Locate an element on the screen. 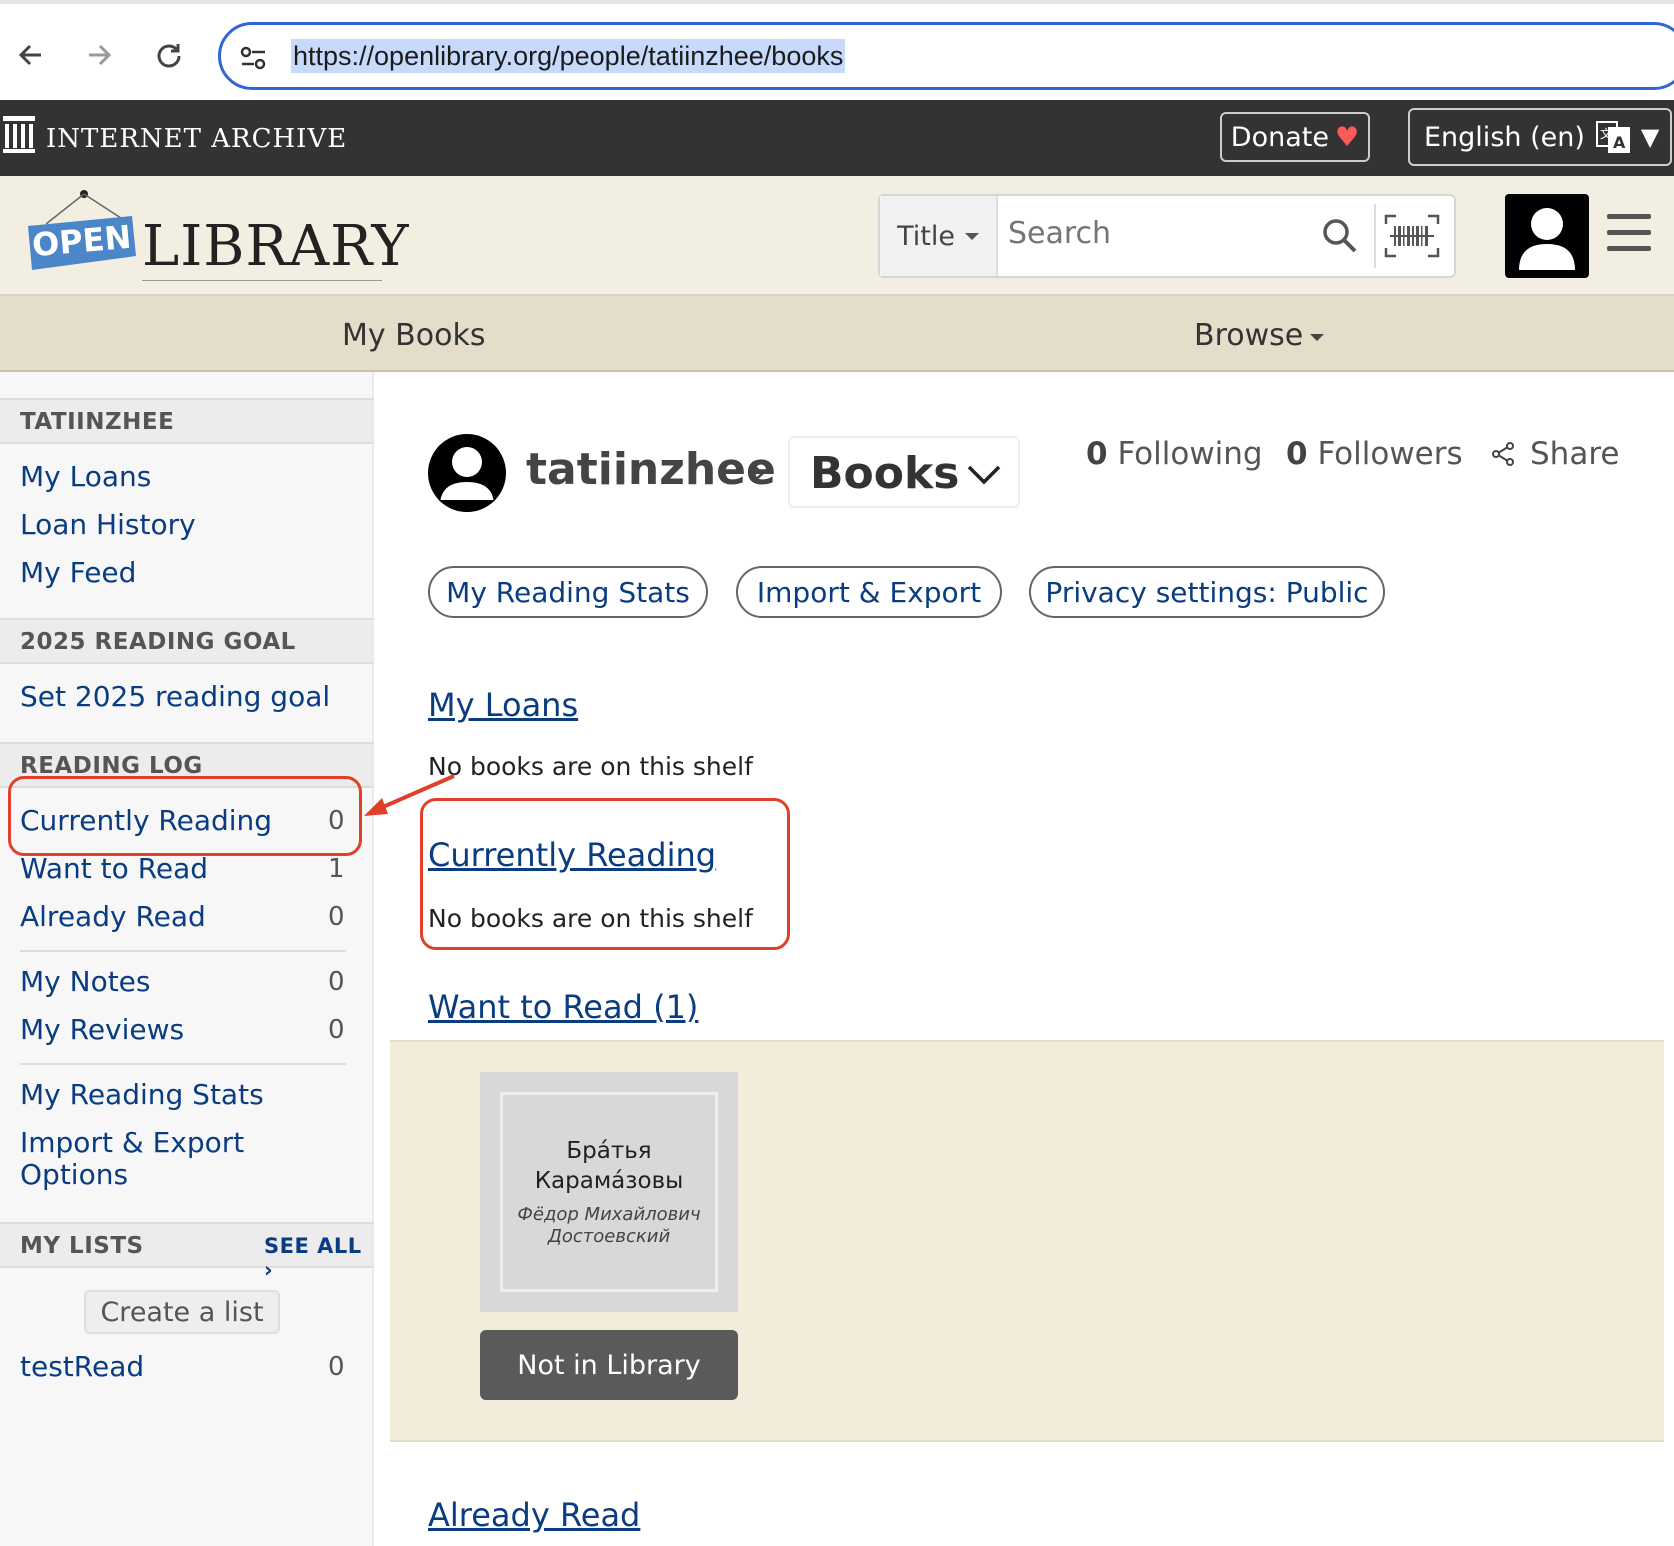 Image resolution: width=1674 pixels, height=1546 pixels. books-dropdown-label: Books is located at coordinates (885, 473).